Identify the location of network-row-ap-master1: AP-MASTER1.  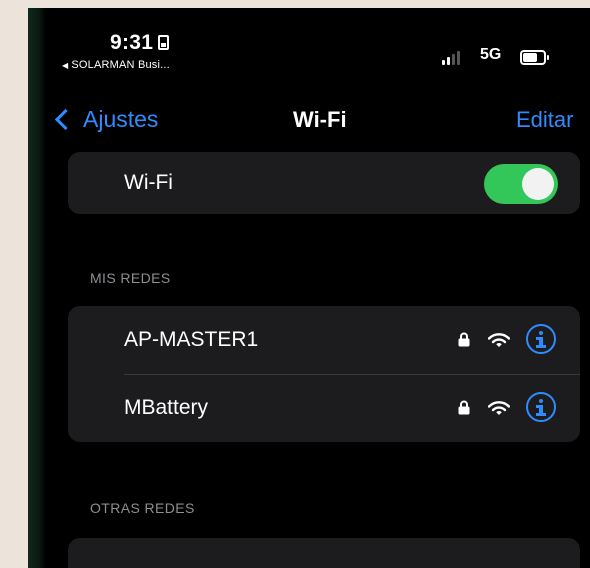
(324, 340).